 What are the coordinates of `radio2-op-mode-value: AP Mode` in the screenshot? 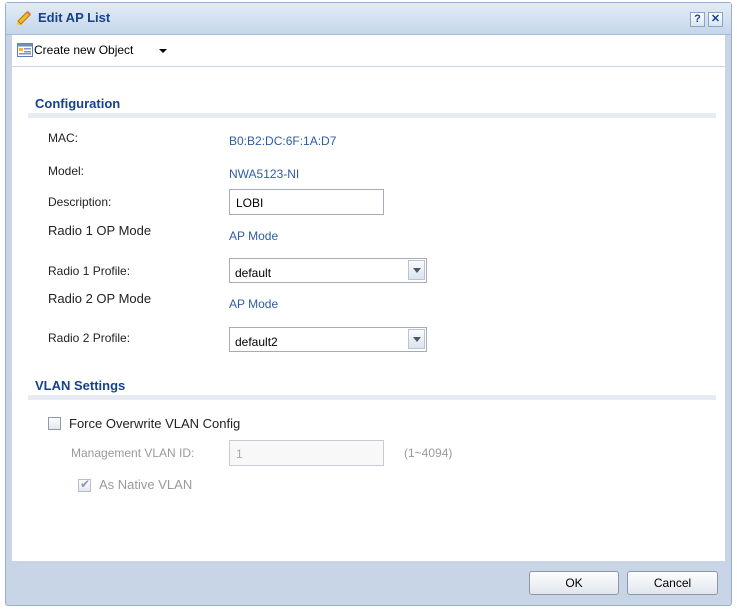 It's located at (254, 304).